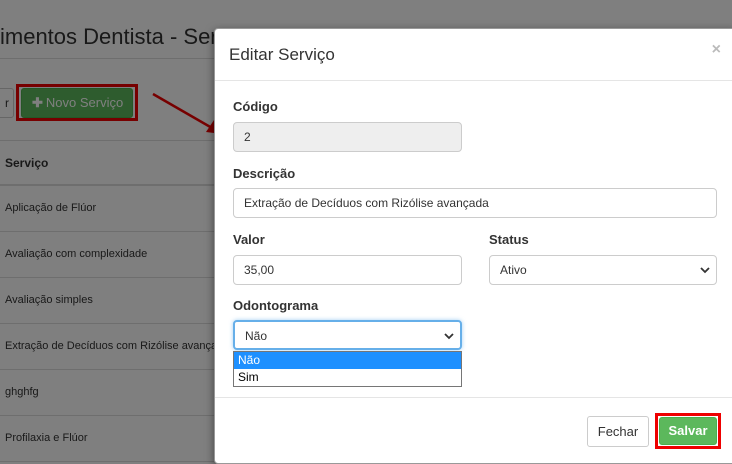 Image resolution: width=732 pixels, height=464 pixels. I want to click on modal-footer: Fechar Salvar, so click(473, 430).